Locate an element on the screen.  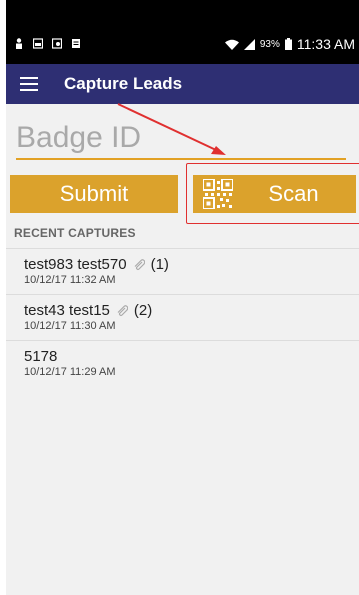
list-item: 5178 10/12/17 11:29 AM is located at coordinates (182, 363).